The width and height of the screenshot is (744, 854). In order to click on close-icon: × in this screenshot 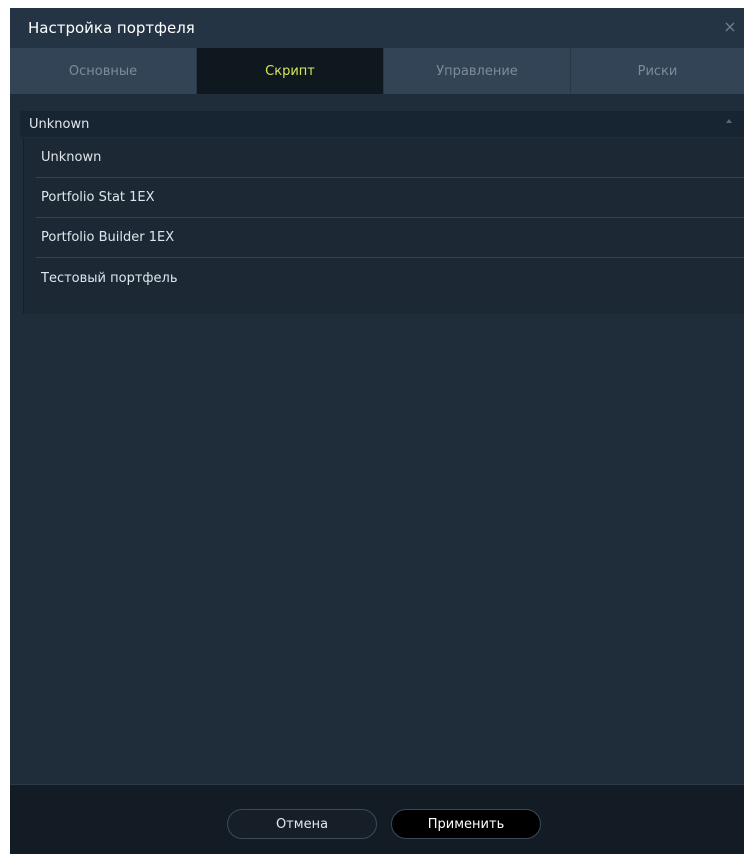, I will do `click(730, 27)`.